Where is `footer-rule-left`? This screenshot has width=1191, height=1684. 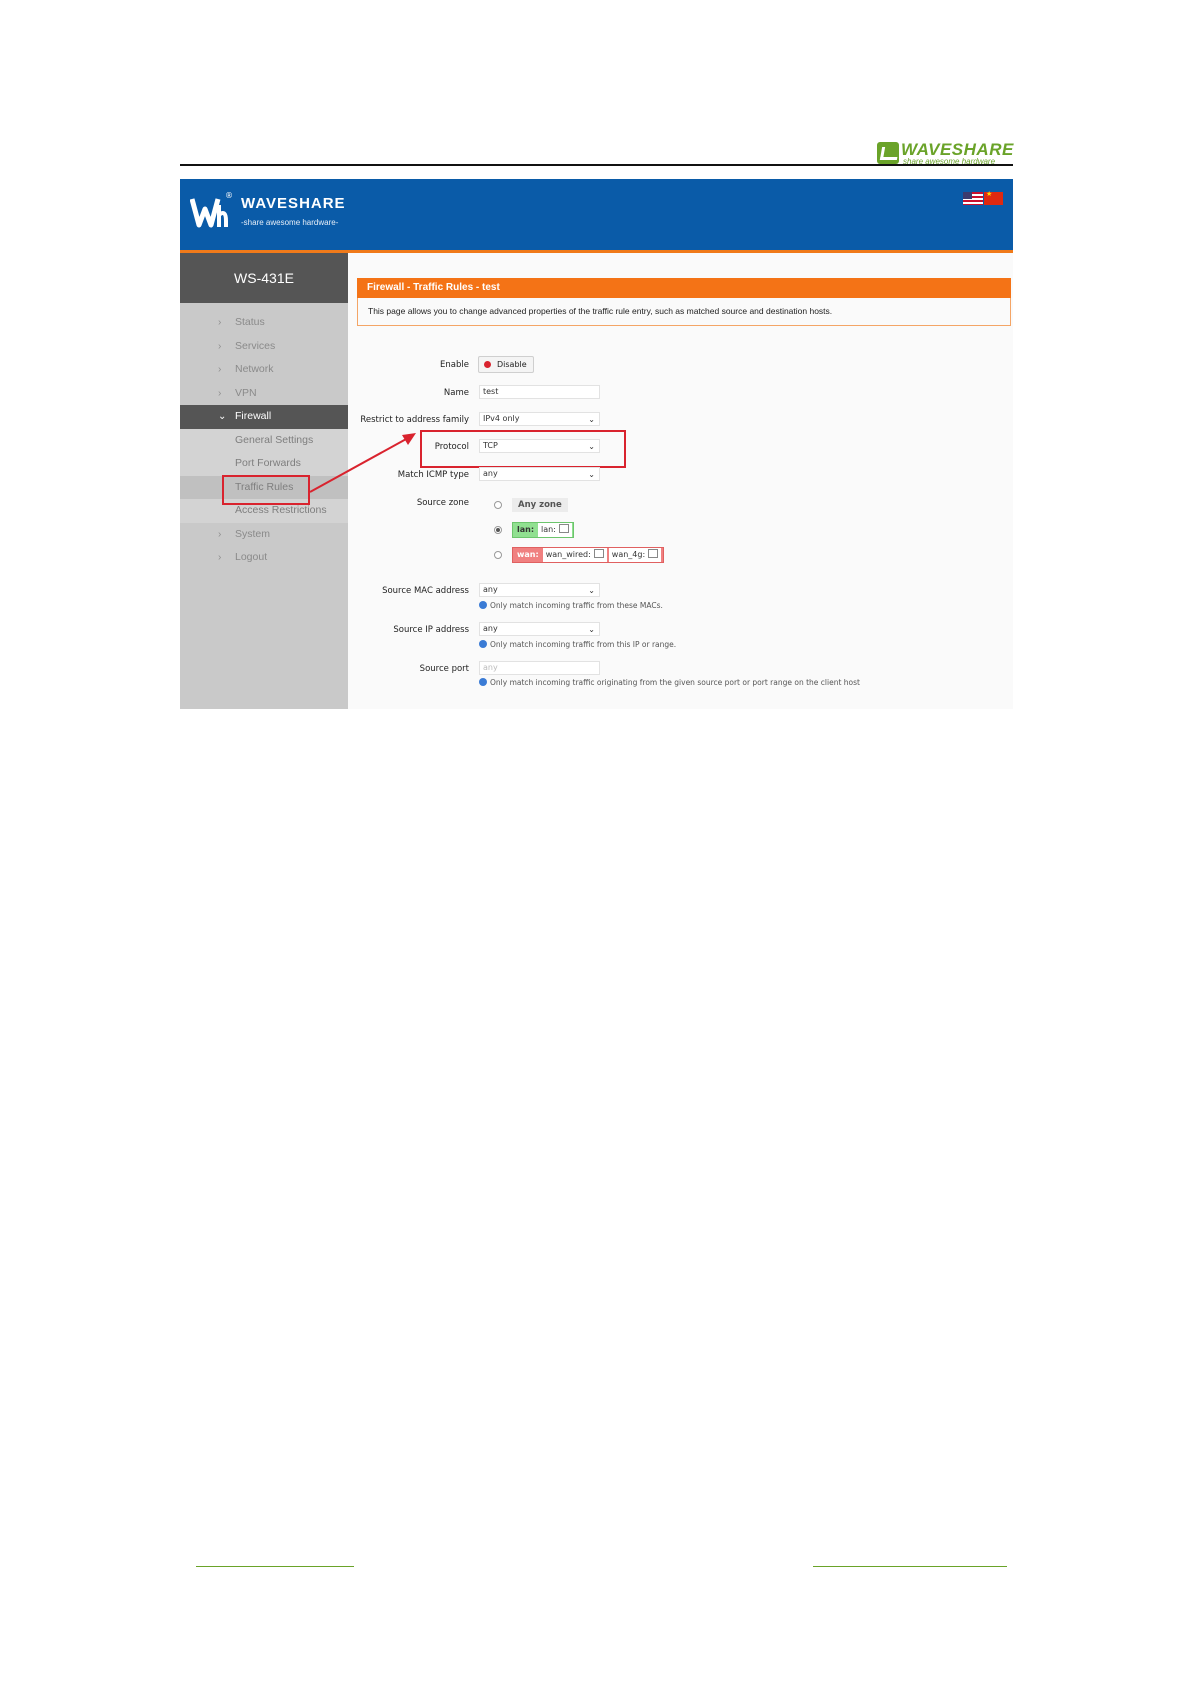
footer-rule-left is located at coordinates (275, 1566).